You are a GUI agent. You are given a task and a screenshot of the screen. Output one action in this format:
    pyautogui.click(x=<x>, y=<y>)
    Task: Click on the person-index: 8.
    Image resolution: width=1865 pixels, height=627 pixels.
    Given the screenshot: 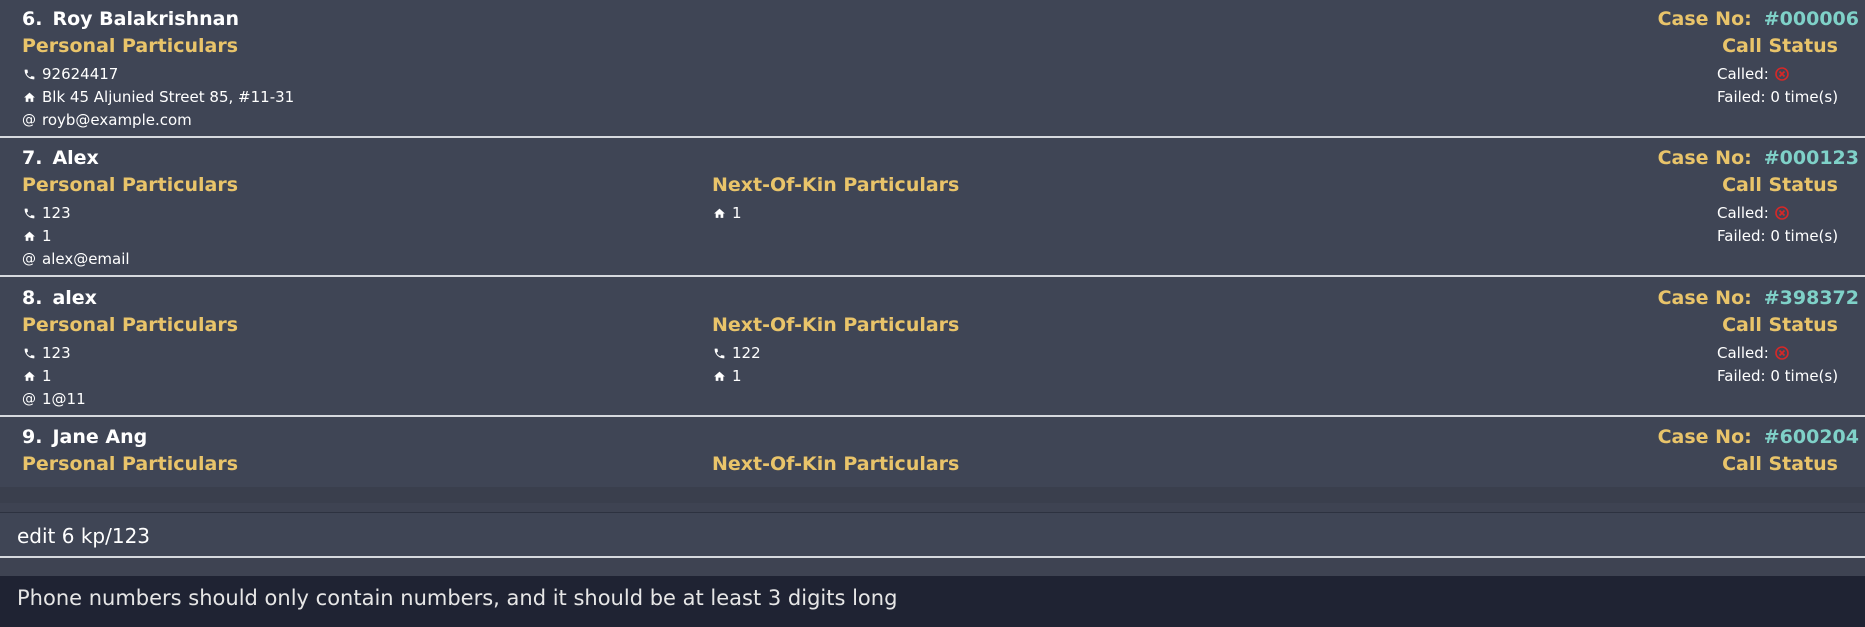 What is the action you would take?
    pyautogui.click(x=32, y=298)
    